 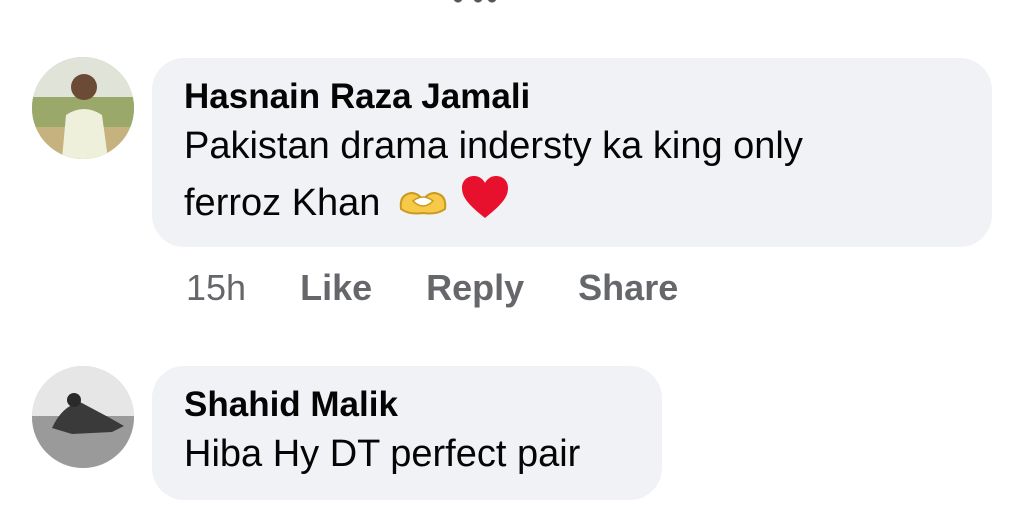 I want to click on previous-comment-fragment, so click(x=482, y=3).